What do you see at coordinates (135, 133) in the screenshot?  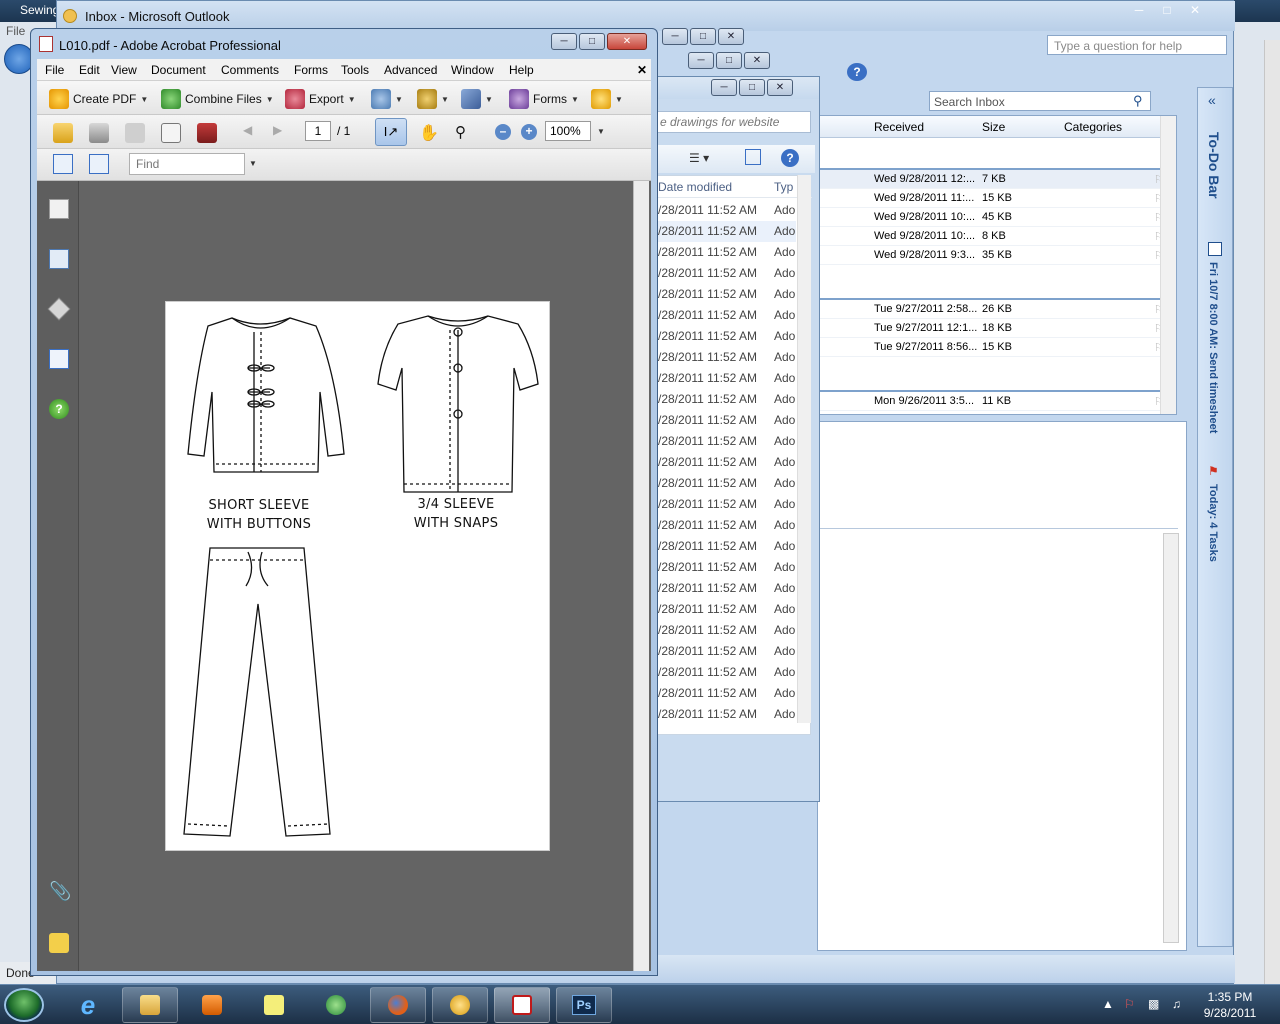 I see `save-button` at bounding box center [135, 133].